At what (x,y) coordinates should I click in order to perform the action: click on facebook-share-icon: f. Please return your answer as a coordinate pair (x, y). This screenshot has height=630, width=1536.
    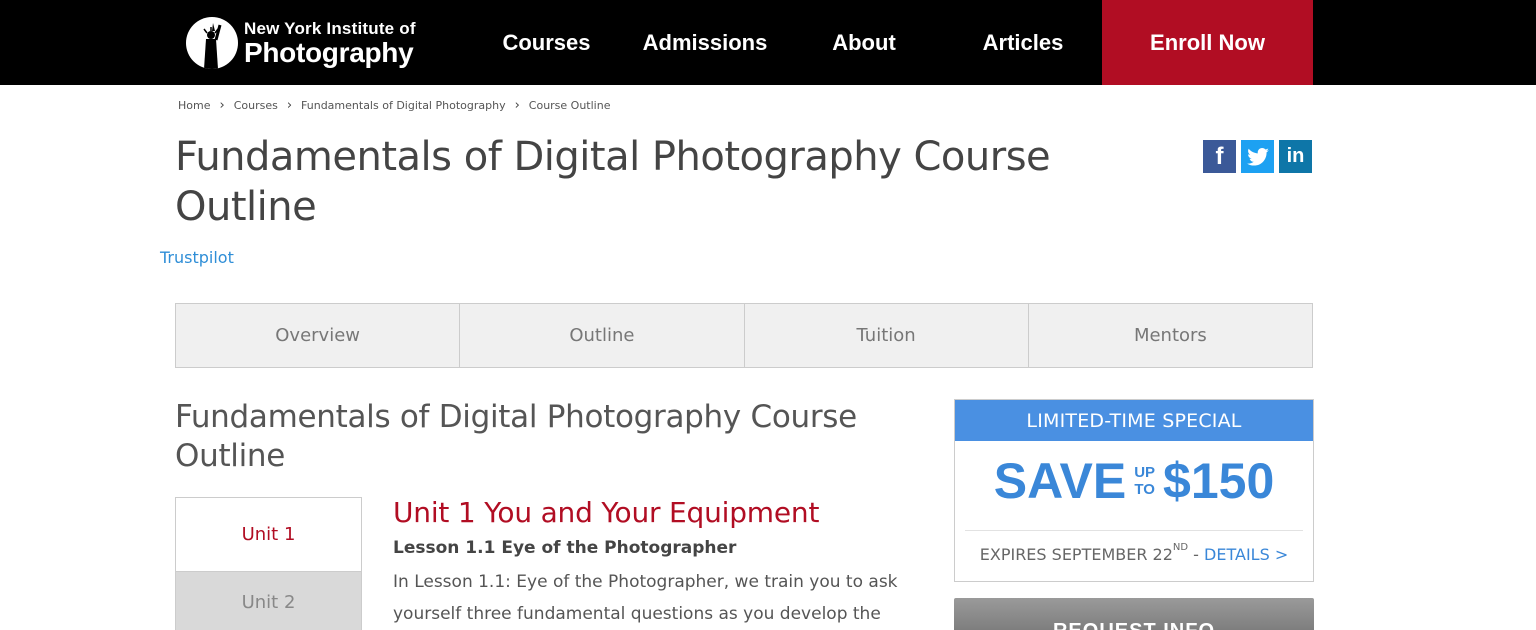
    Looking at the image, I should click on (1219, 156).